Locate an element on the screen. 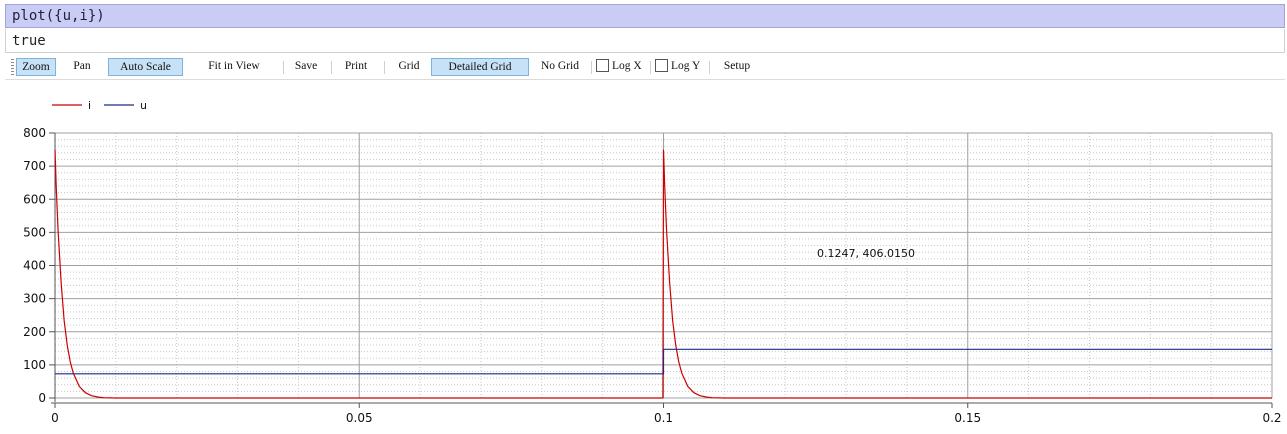 Image resolution: width=1287 pixels, height=434 pixels. log-y-checkbox is located at coordinates (661, 65).